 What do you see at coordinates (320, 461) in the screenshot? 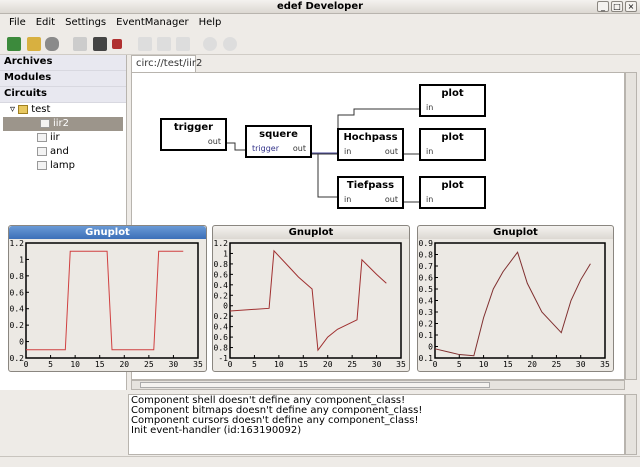
I see `status-bar` at bounding box center [320, 461].